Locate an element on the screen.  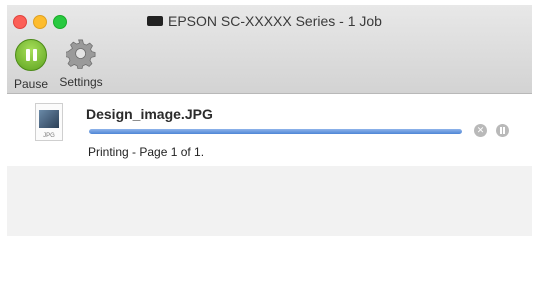
minimize-window-button is located at coordinates (40, 22).